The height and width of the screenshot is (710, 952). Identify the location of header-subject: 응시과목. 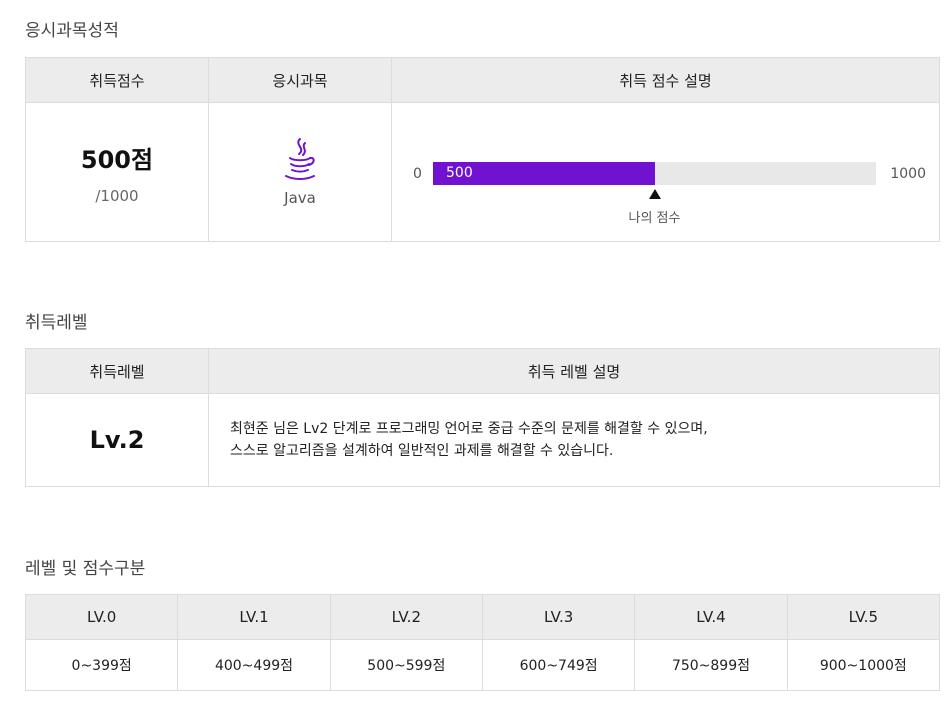
(300, 80).